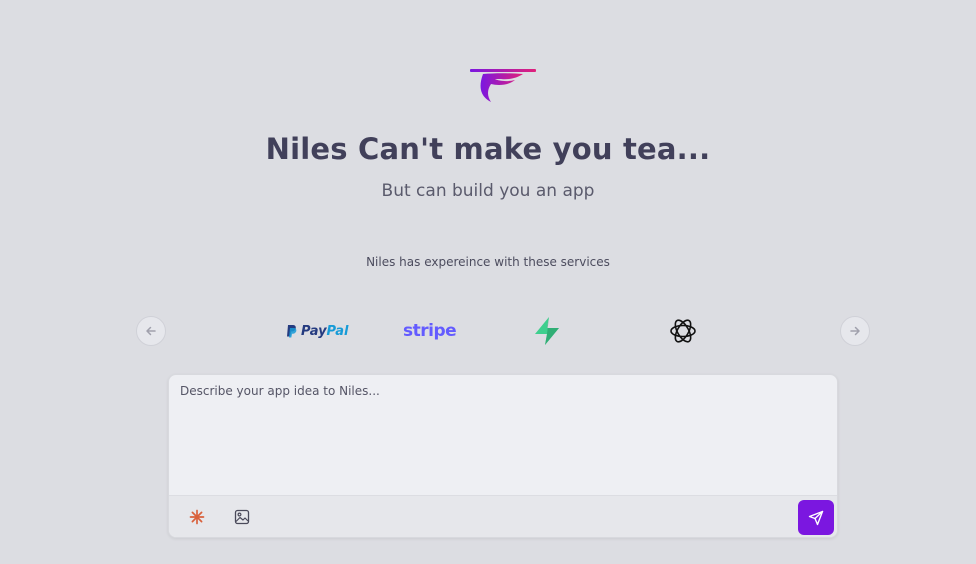  What do you see at coordinates (503, 435) in the screenshot?
I see `app-idea-input` at bounding box center [503, 435].